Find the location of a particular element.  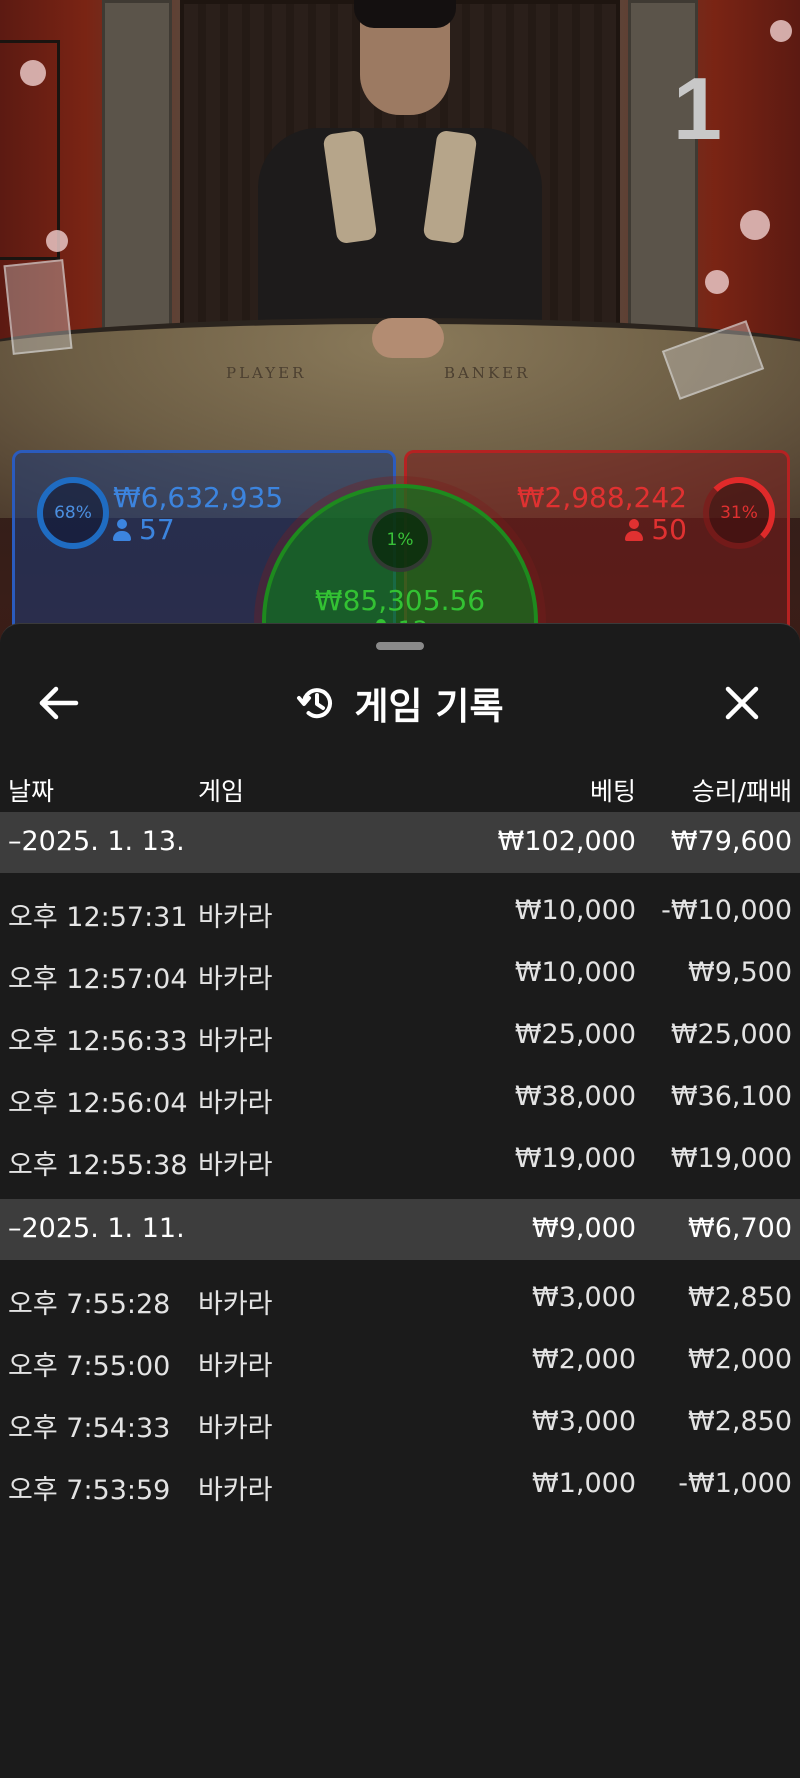

column-date: 날짜 is located at coordinates (31, 791).